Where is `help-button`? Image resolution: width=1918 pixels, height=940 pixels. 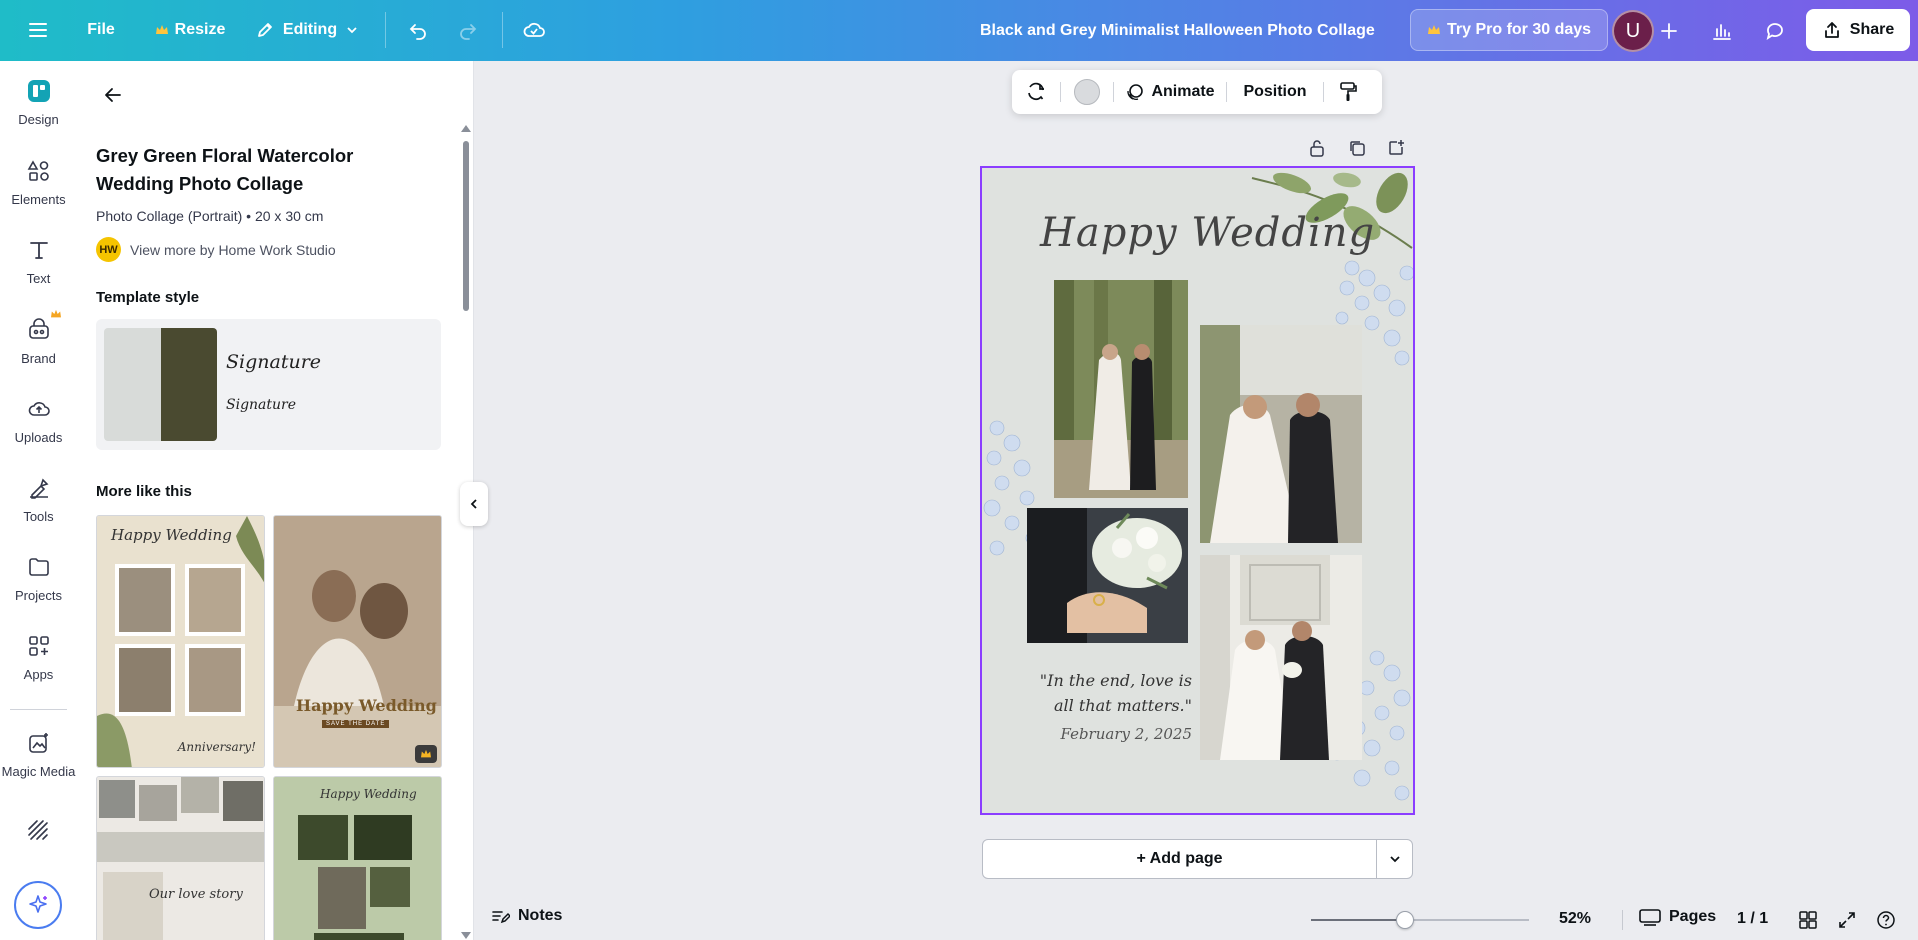 help-button is located at coordinates (1886, 920).